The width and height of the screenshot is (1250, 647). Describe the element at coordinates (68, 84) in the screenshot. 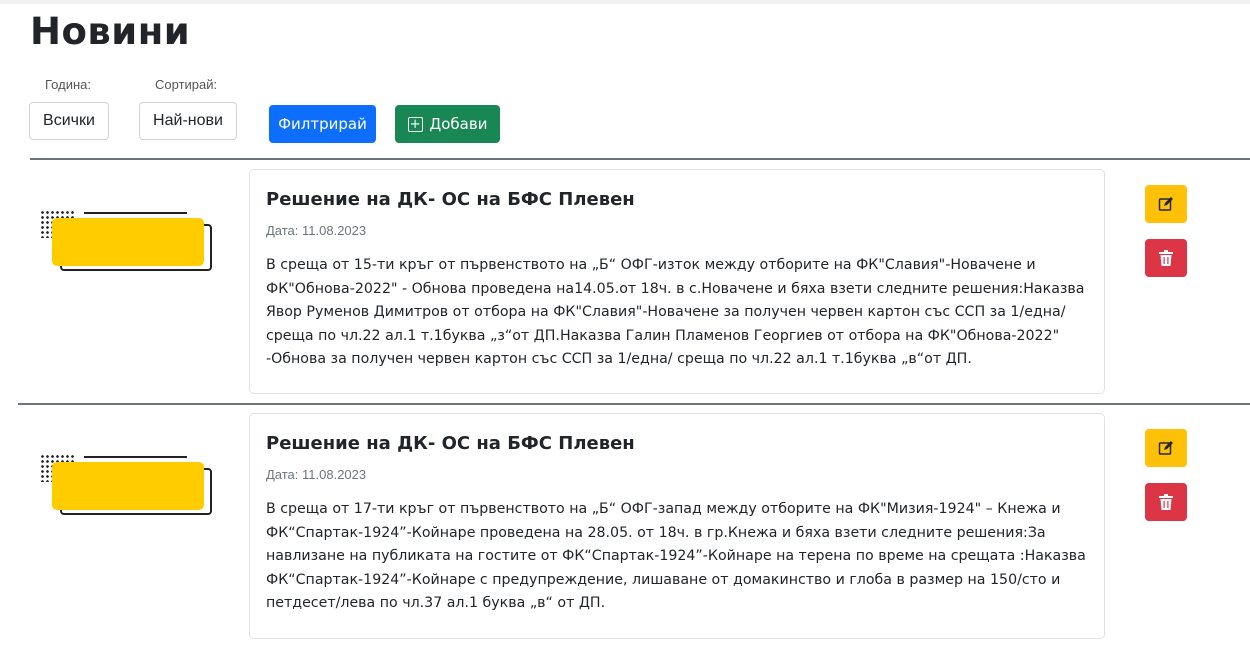

I see `year-label: Година:` at that location.